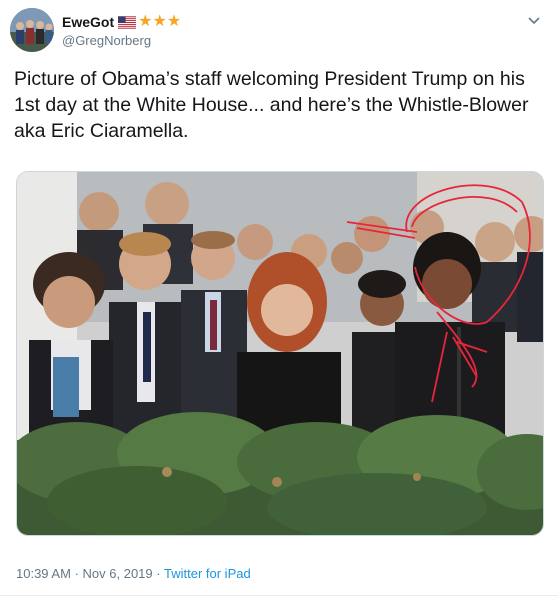 Image resolution: width=558 pixels, height=596 pixels. Describe the element at coordinates (279, 31) in the screenshot. I see `tweet-header: EweGot ★ ★ ★ @GregNorberg` at that location.